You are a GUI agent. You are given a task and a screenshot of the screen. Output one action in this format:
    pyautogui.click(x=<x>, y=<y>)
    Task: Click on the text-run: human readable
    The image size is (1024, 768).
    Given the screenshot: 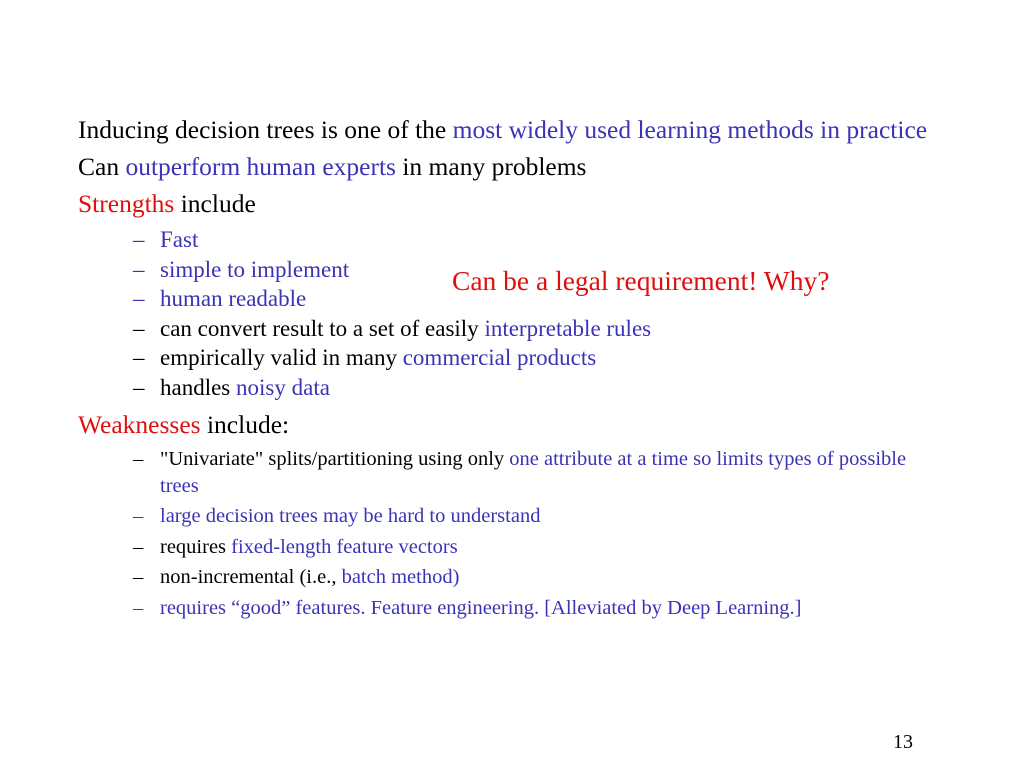 What is the action you would take?
    pyautogui.click(x=233, y=298)
    